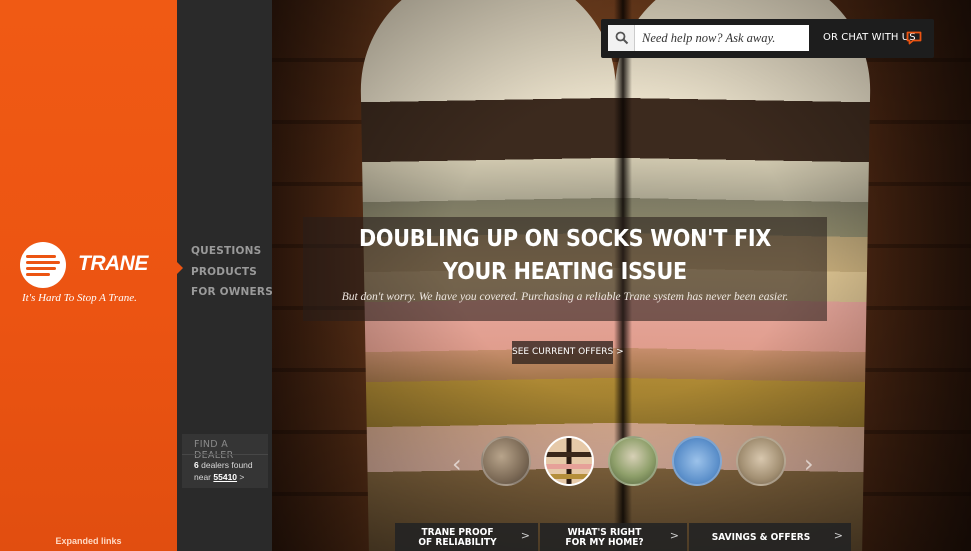  I want to click on chat-bubble-icon, so click(914, 38).